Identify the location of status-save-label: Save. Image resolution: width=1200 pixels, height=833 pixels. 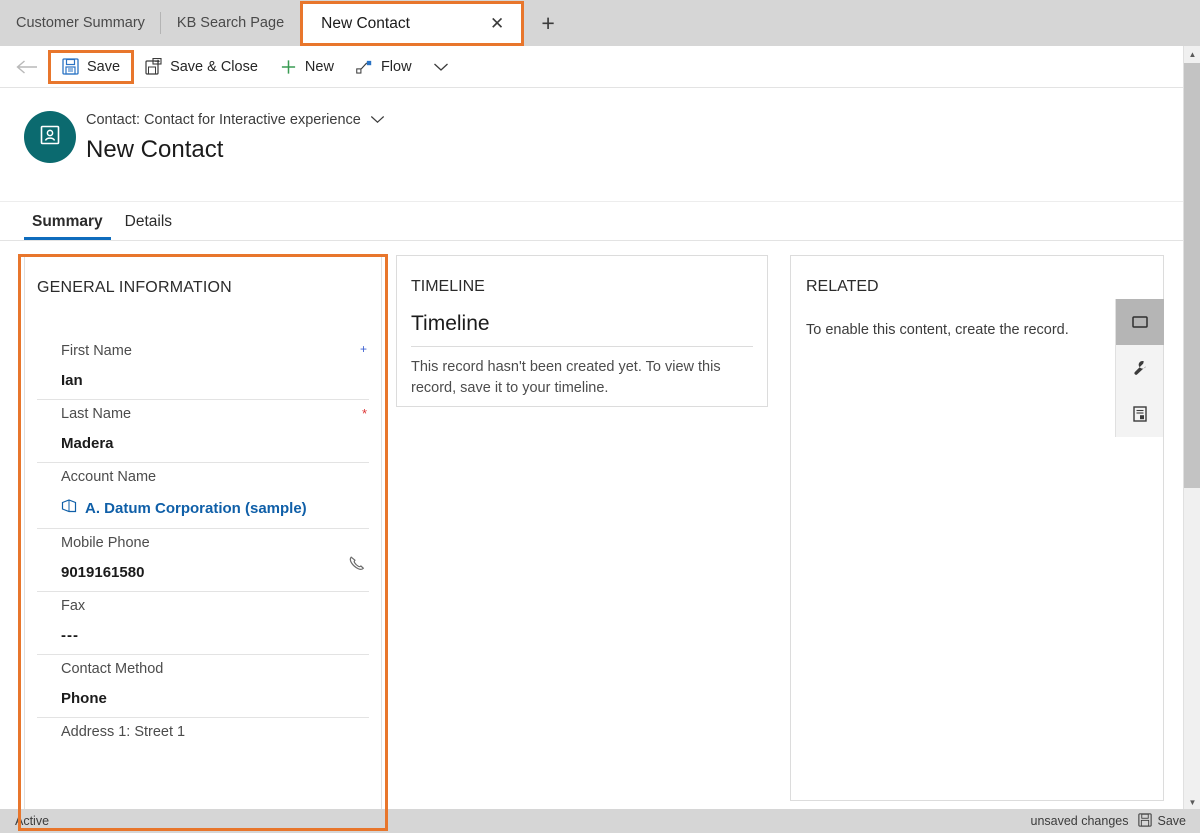
(1172, 821).